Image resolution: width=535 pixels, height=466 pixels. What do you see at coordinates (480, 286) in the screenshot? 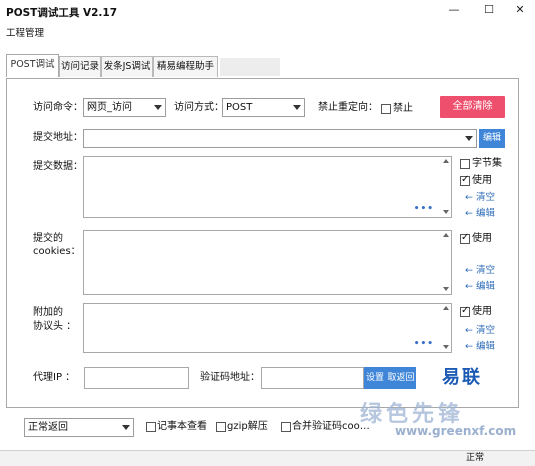
I see `cookies-edit-link: ← 编辑` at bounding box center [480, 286].